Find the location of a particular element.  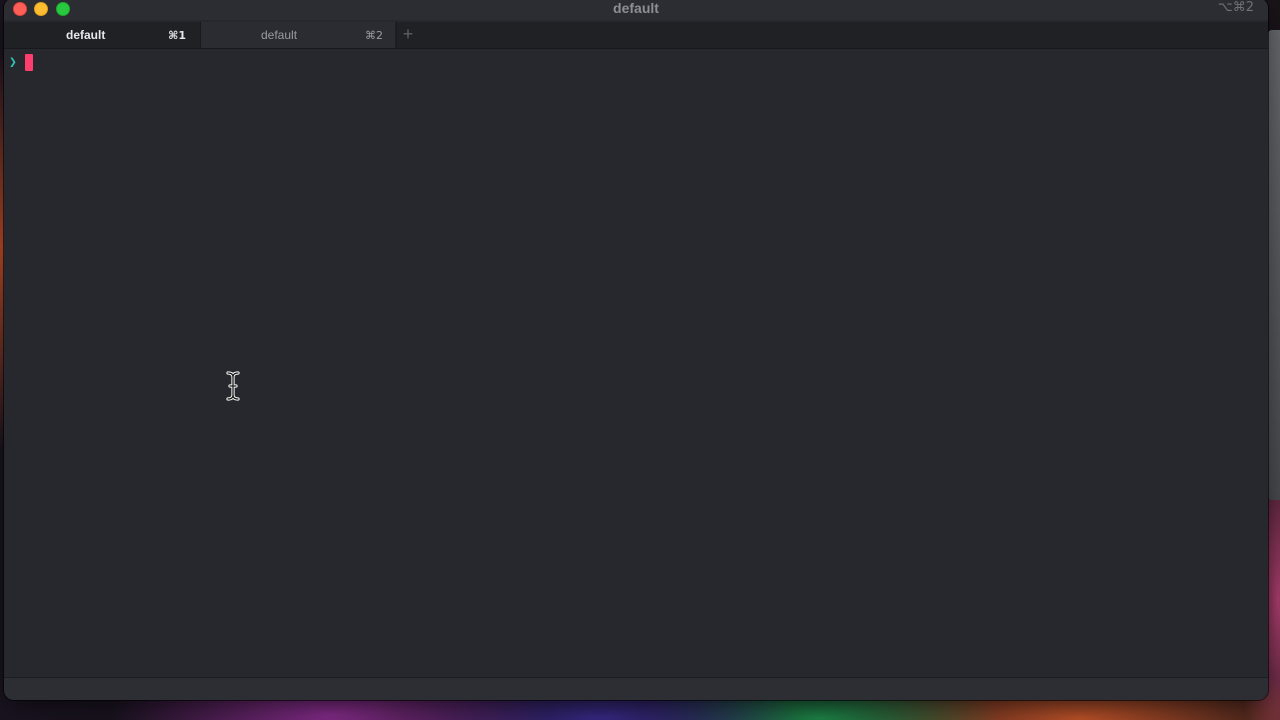

tab-shortcut: ⌘2 is located at coordinates (374, 35).